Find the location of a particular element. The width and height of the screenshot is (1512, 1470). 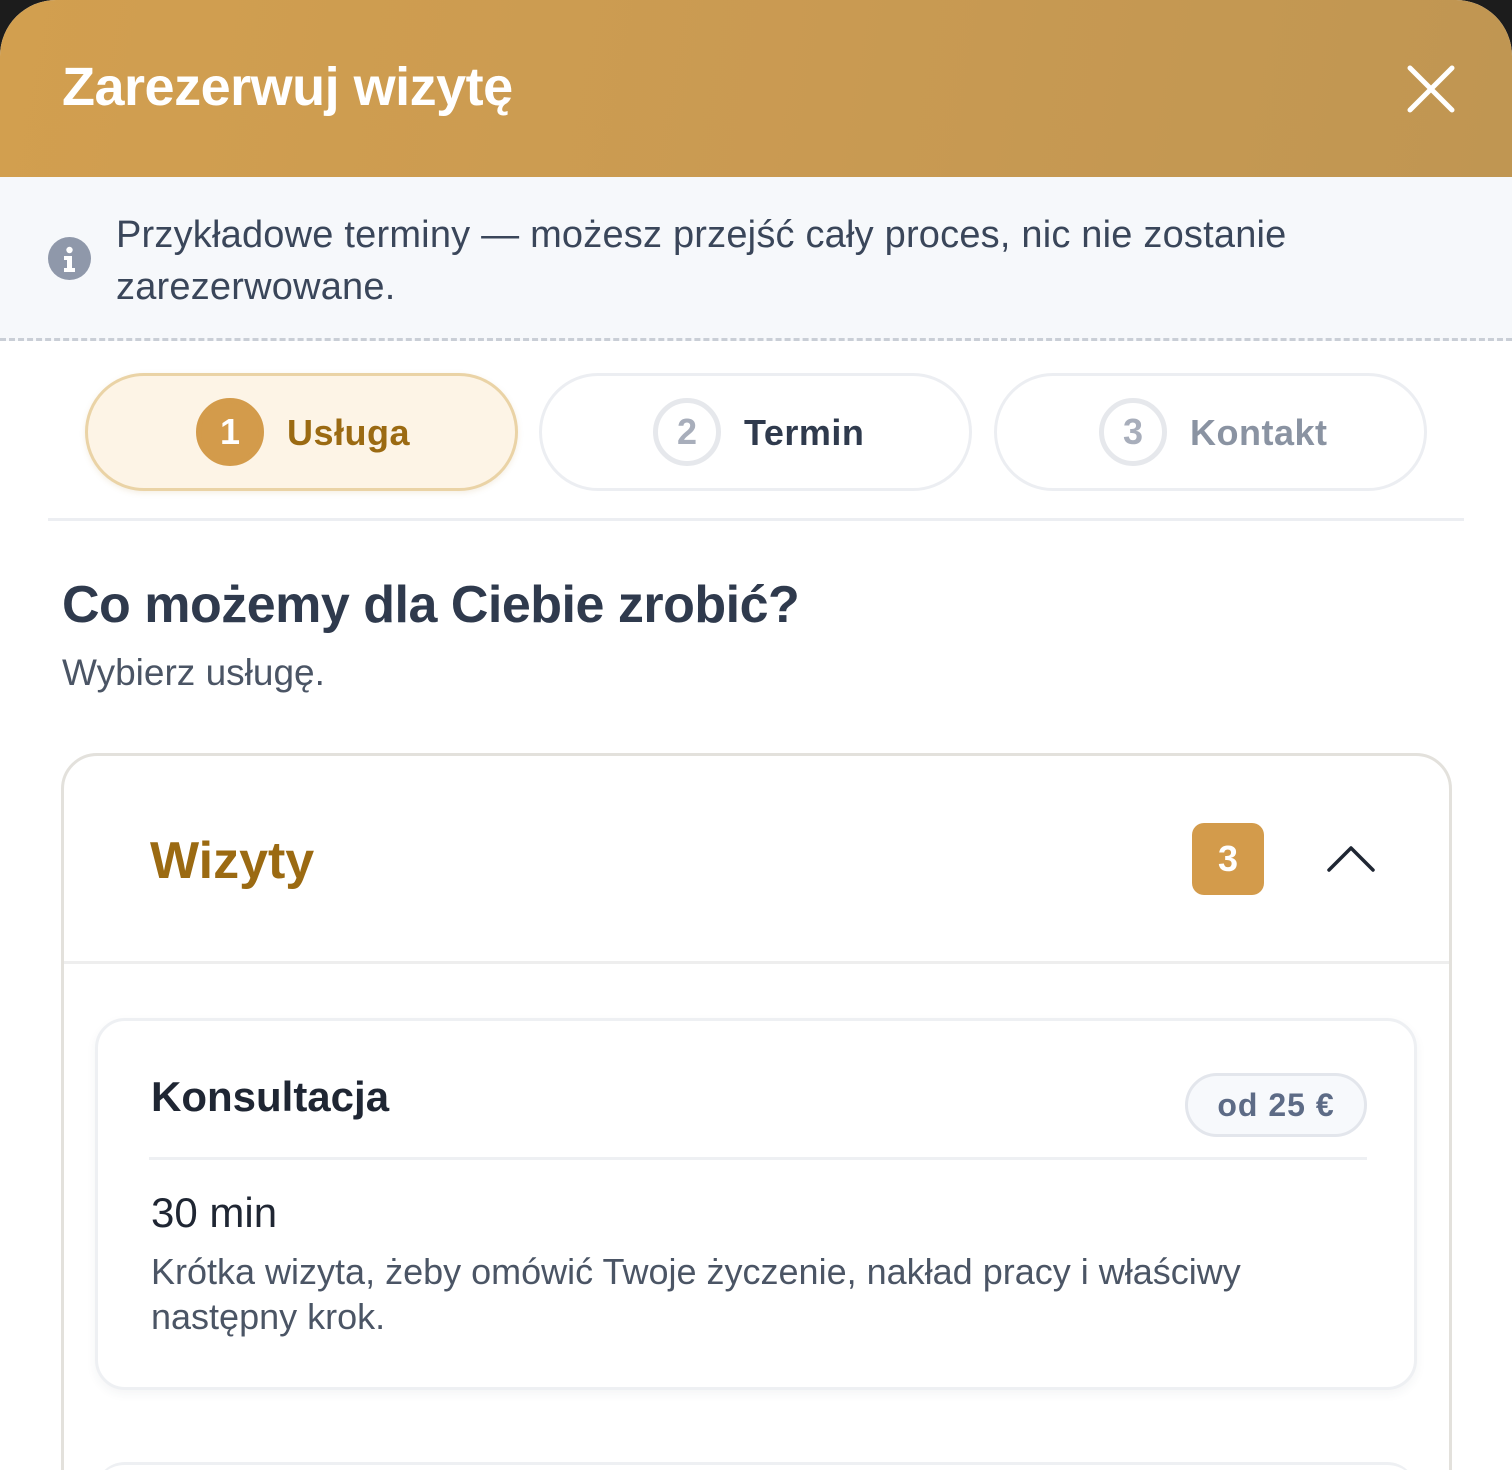

step-usluga: 1 Usługa is located at coordinates (301, 432).